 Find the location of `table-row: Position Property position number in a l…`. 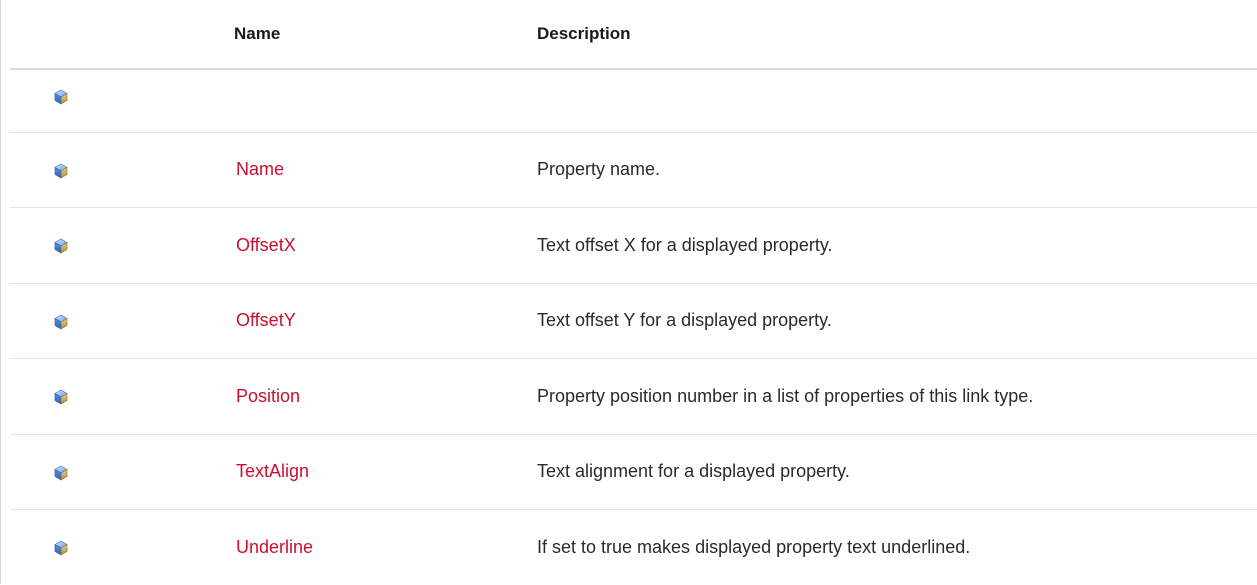

table-row: Position Property position number in a l… is located at coordinates (633, 397).